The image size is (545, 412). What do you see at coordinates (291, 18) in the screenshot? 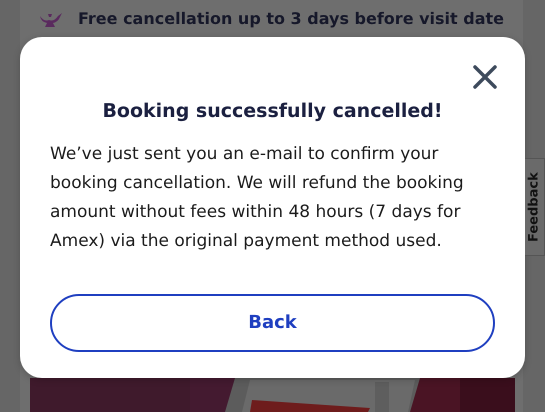
I see `heading: Free cancellation up to 3 days before visit date` at bounding box center [291, 18].